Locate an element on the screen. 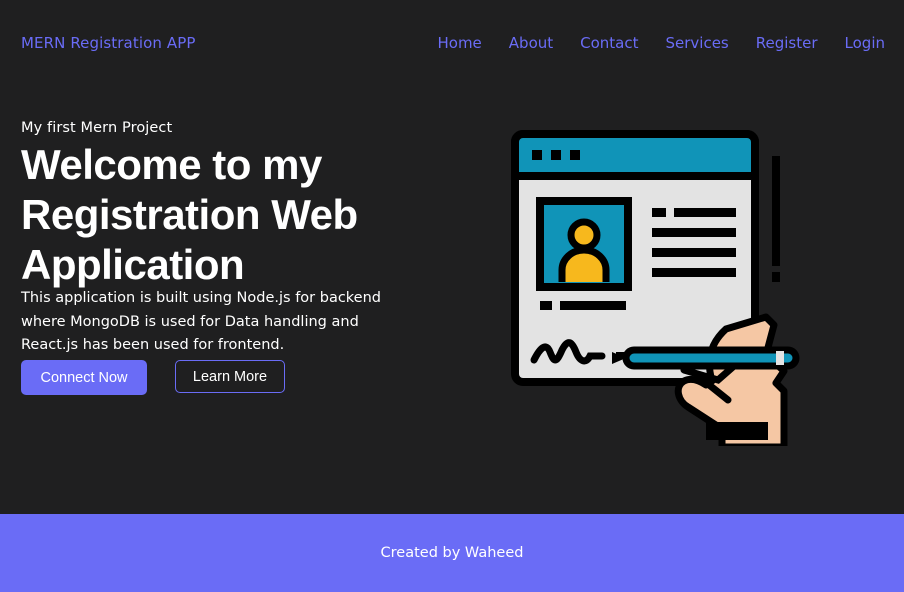 This screenshot has height=592, width=904. nav-register-link: Register is located at coordinates (787, 43).